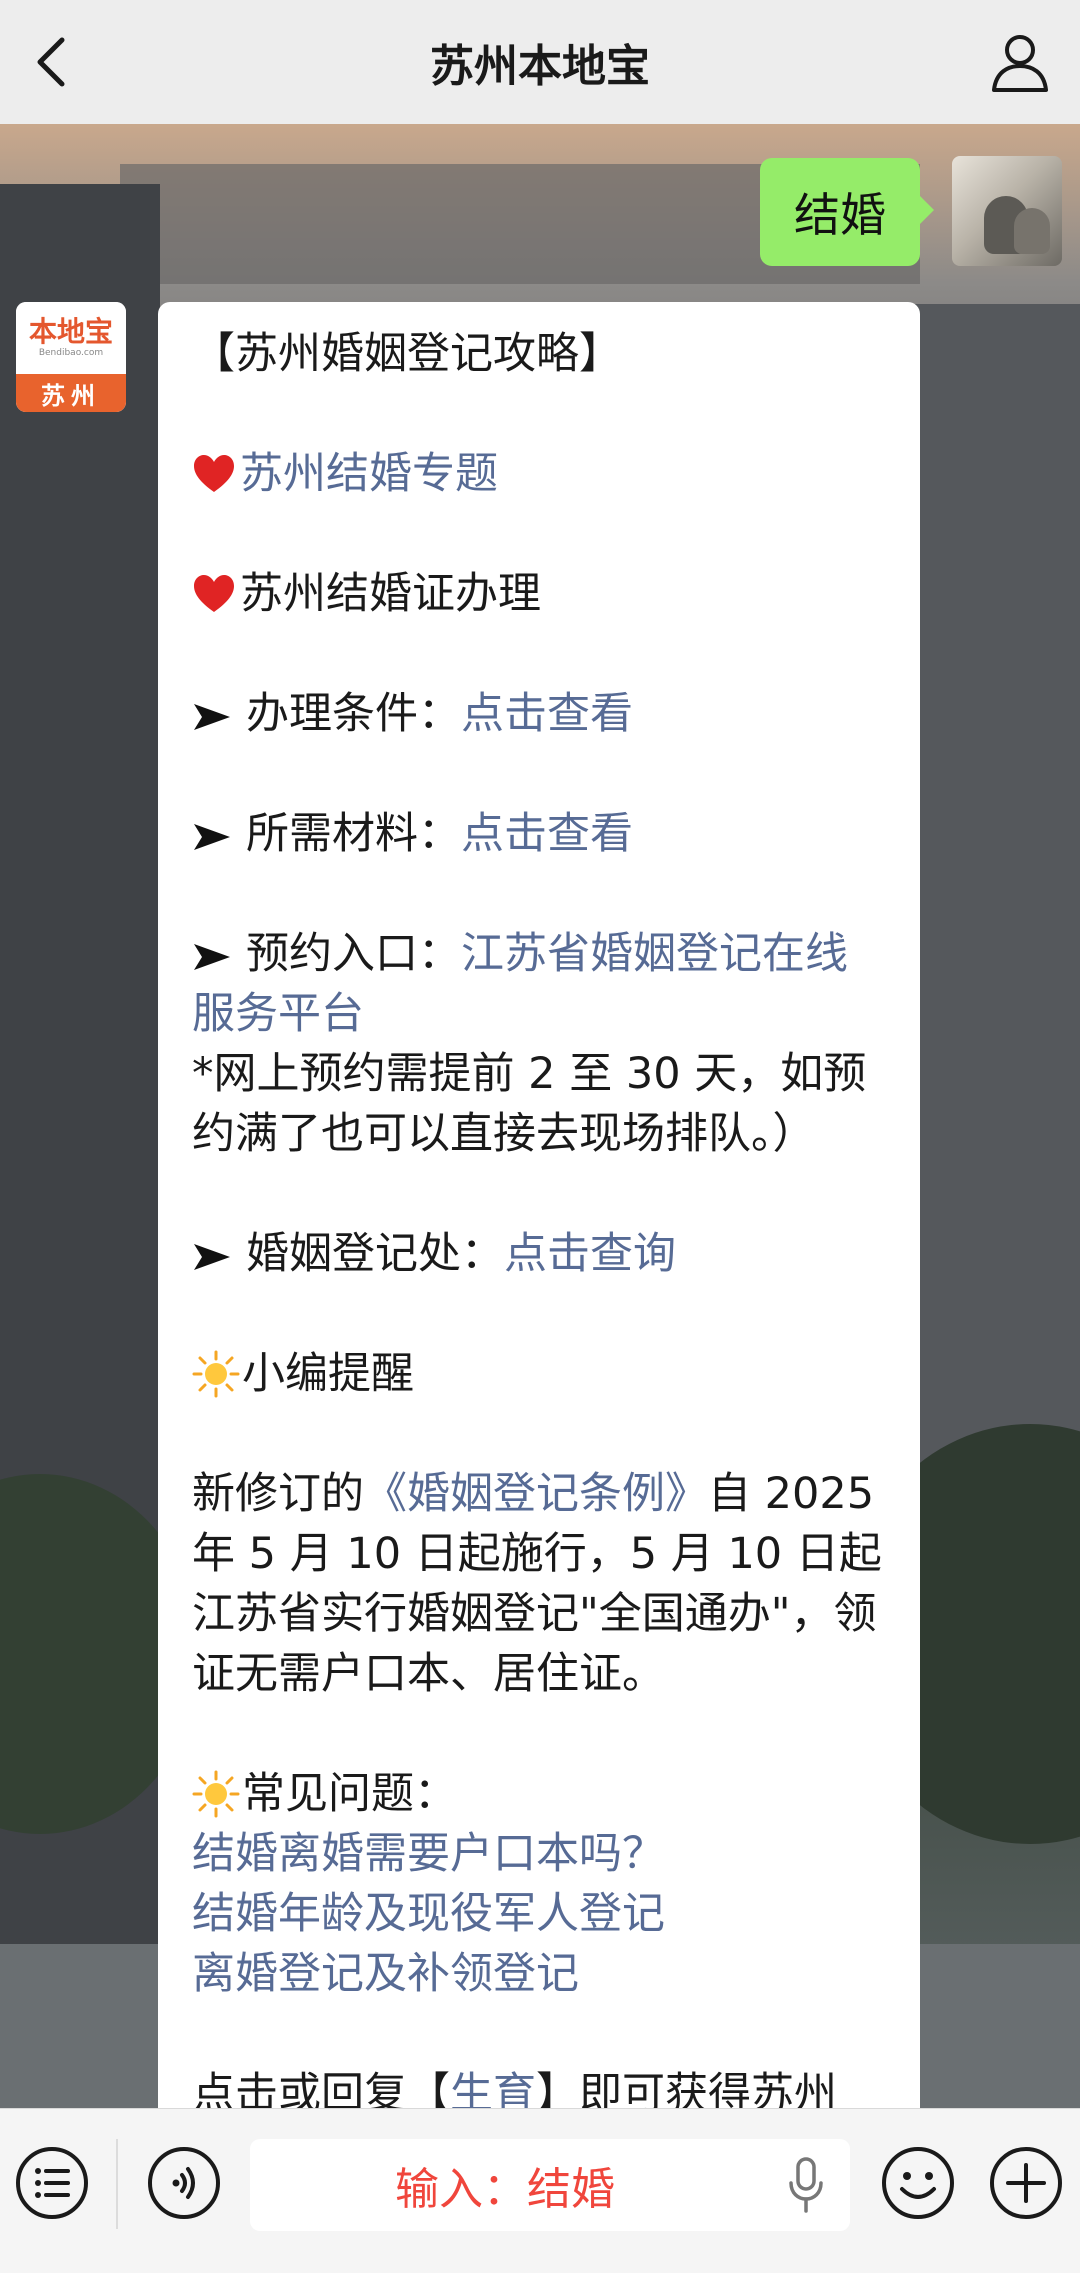  I want to click on booking-label: 预约入口：, so click(353, 954).